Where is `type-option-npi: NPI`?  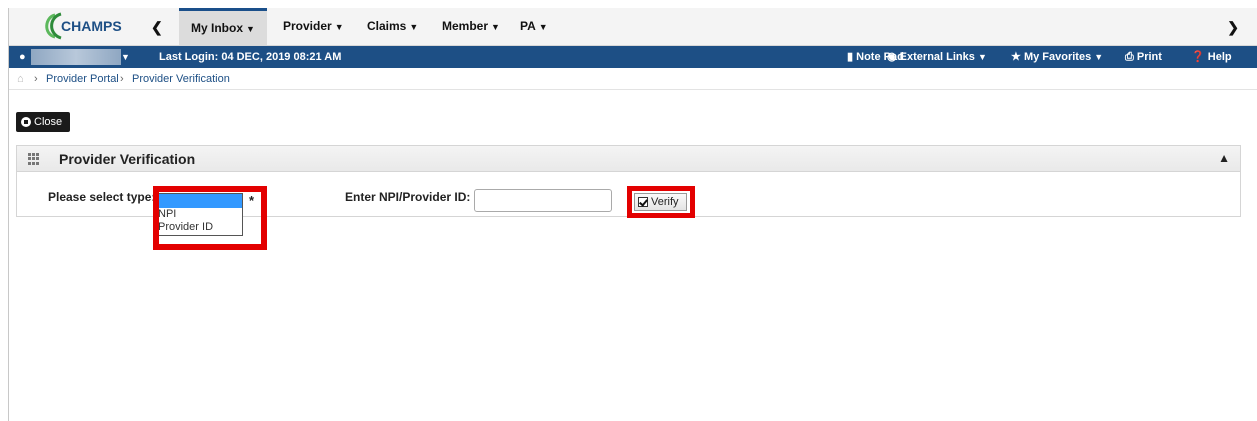
type-option-npi: NPI is located at coordinates (199, 214).